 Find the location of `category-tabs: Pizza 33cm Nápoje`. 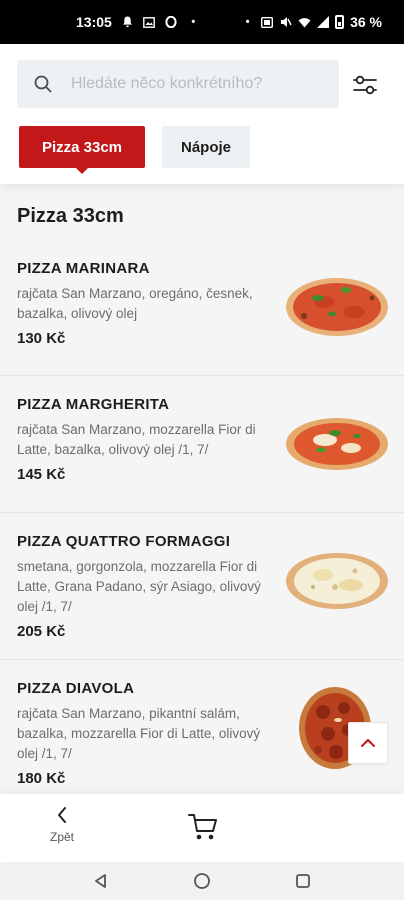

category-tabs: Pizza 33cm Nápoje is located at coordinates (134, 150).